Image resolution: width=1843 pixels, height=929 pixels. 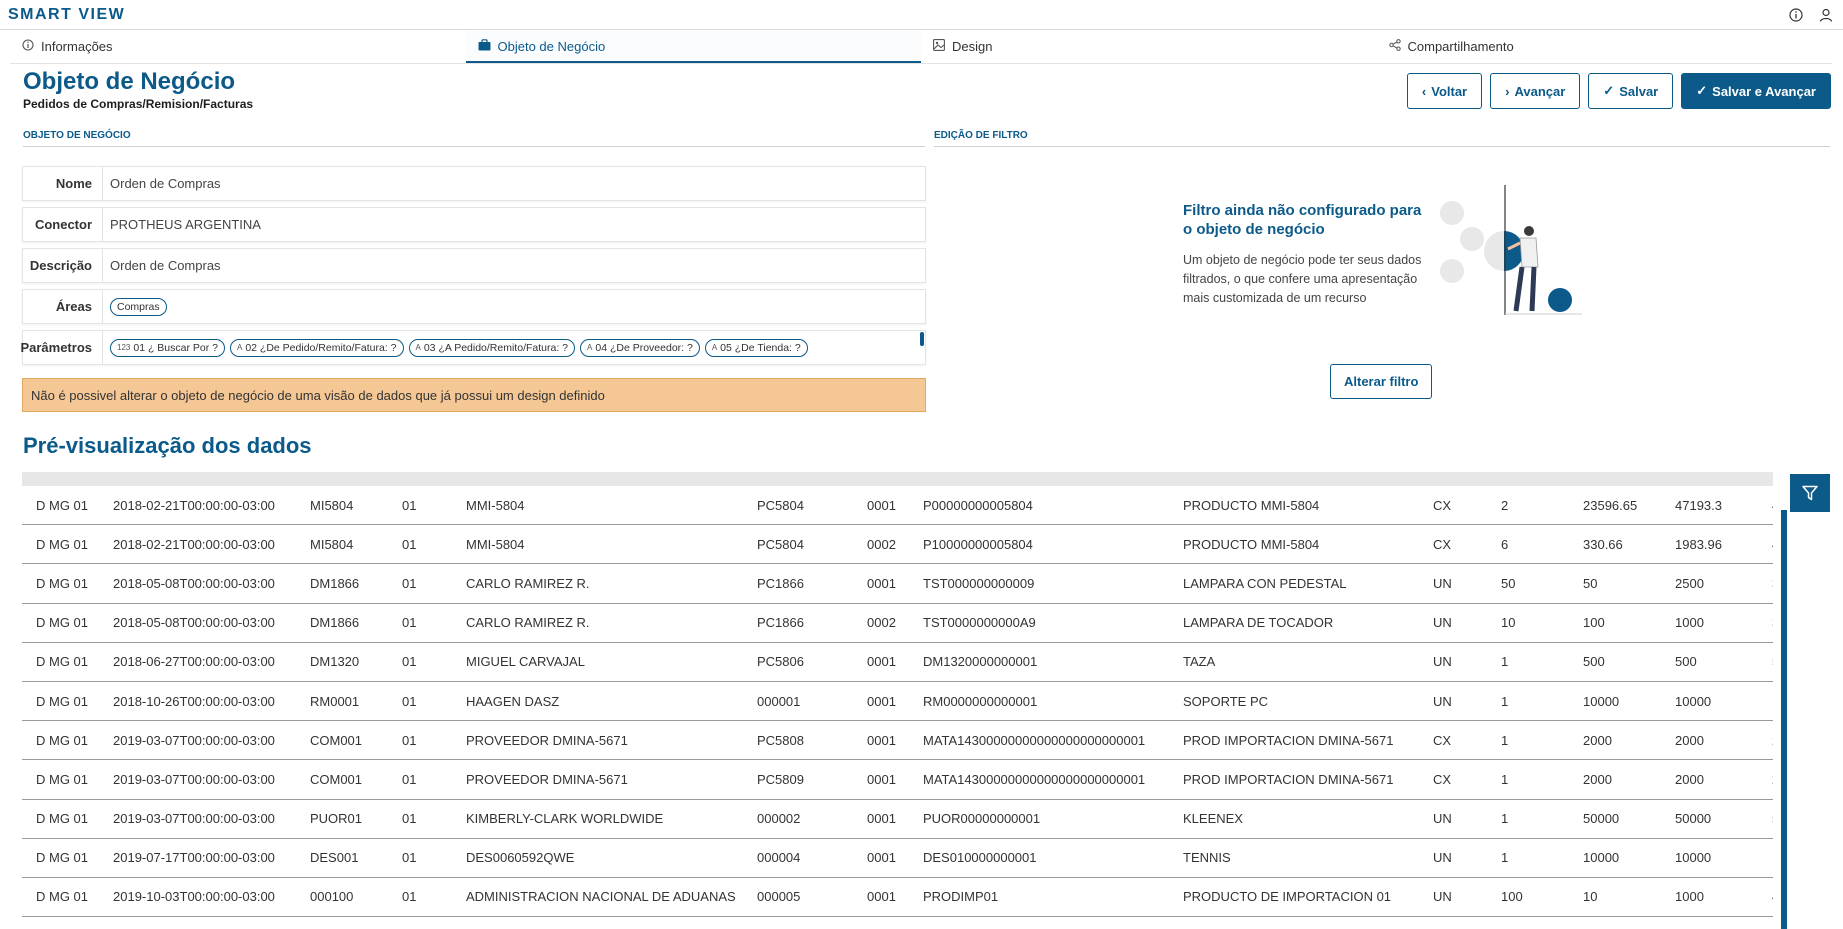 I want to click on parameter-chip: A 05 ¿De Tienda: ?, so click(x=756, y=347).